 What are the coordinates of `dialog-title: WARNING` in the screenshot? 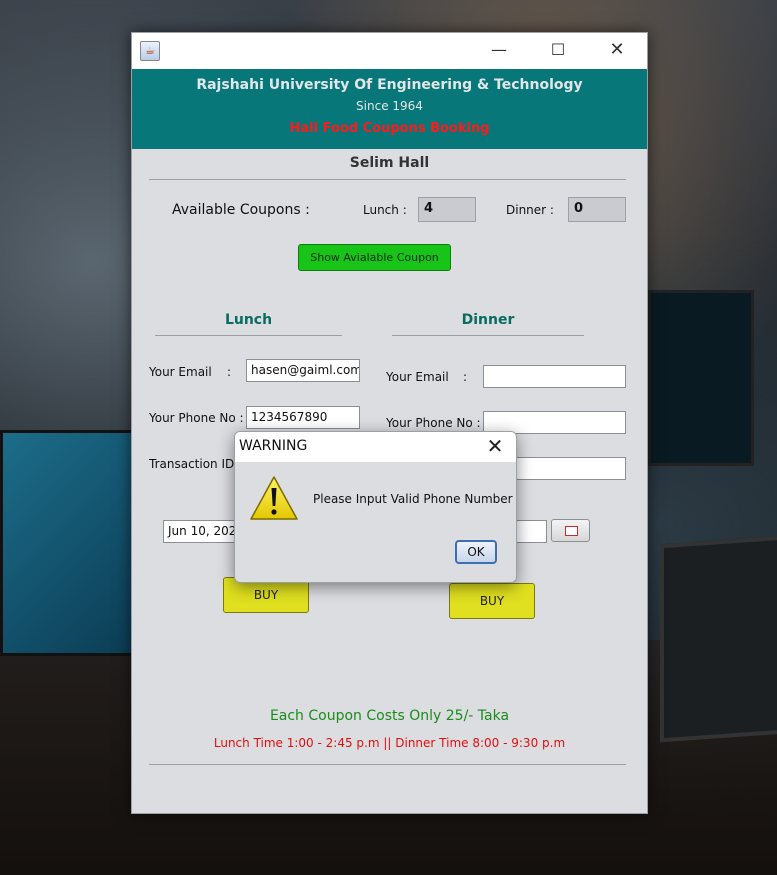 It's located at (273, 446).